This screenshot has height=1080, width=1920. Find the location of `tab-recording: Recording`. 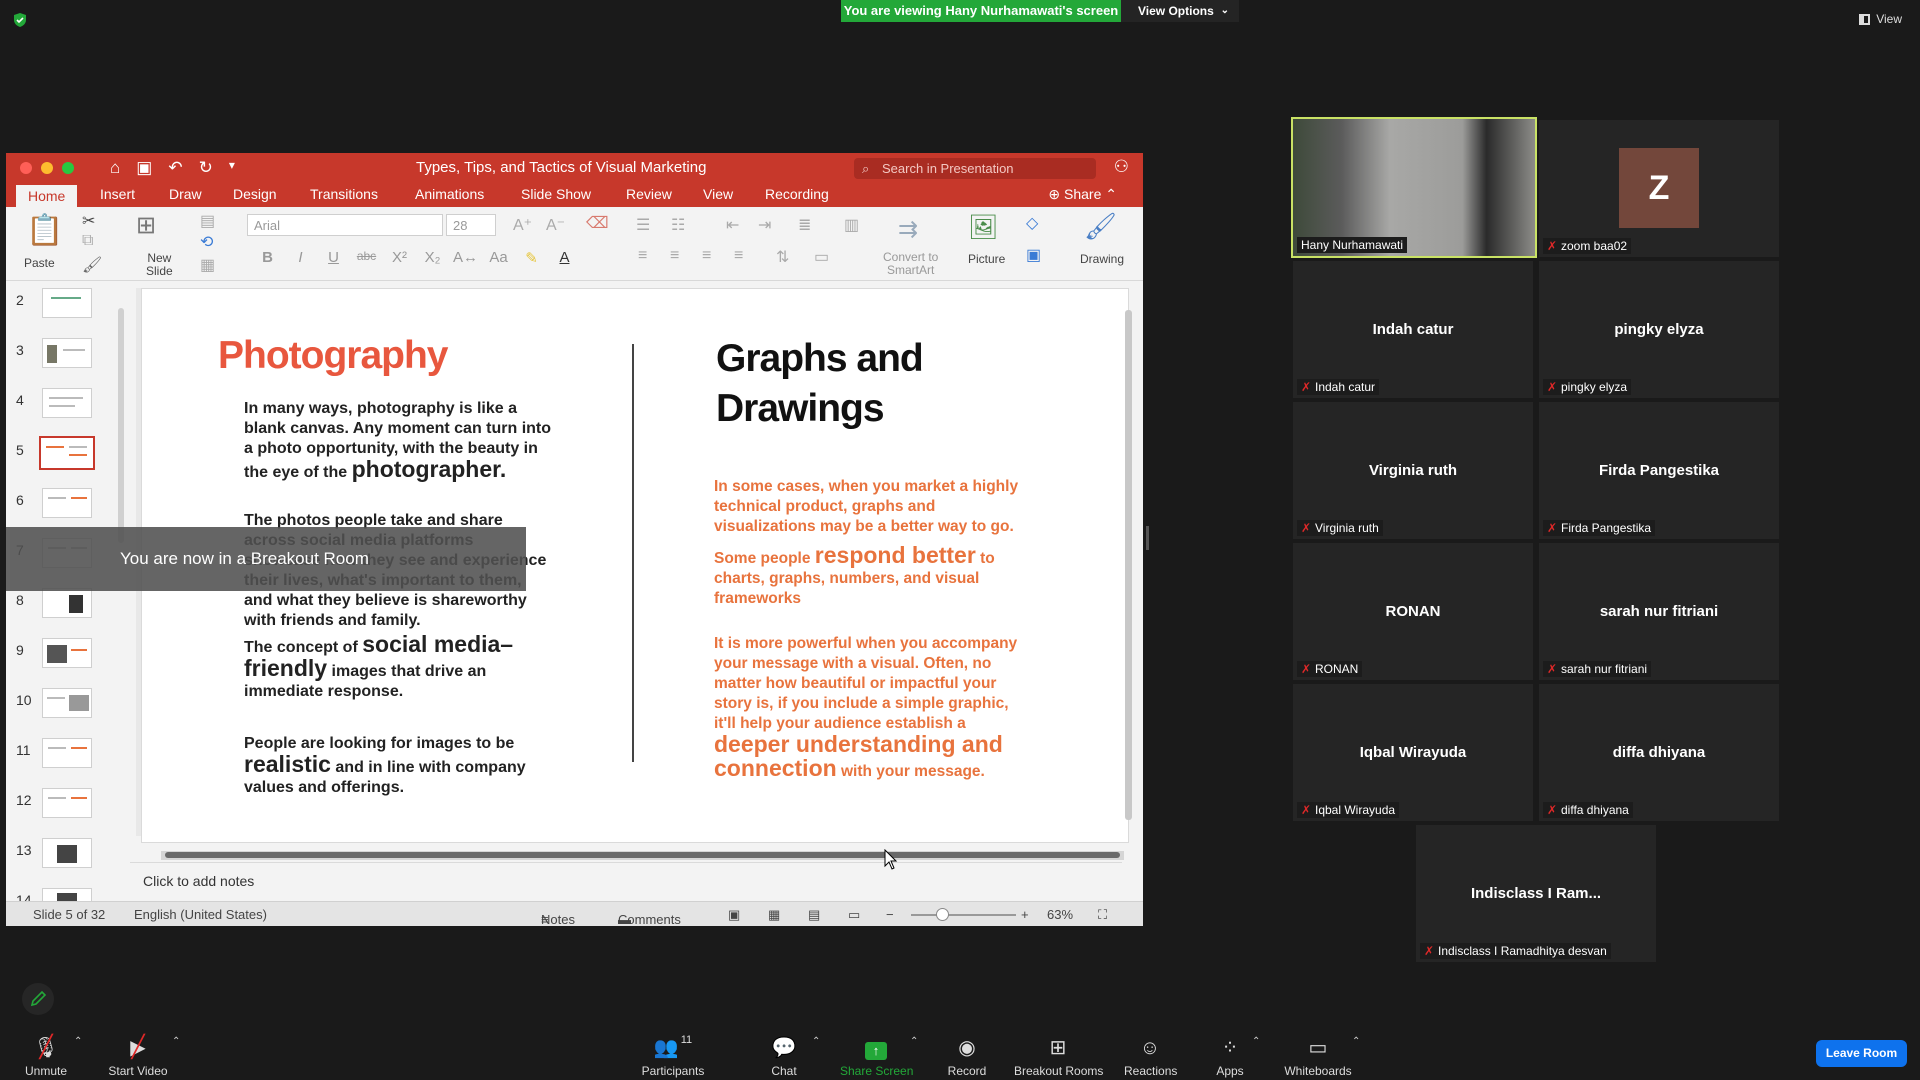

tab-recording: Recording is located at coordinates (797, 194).